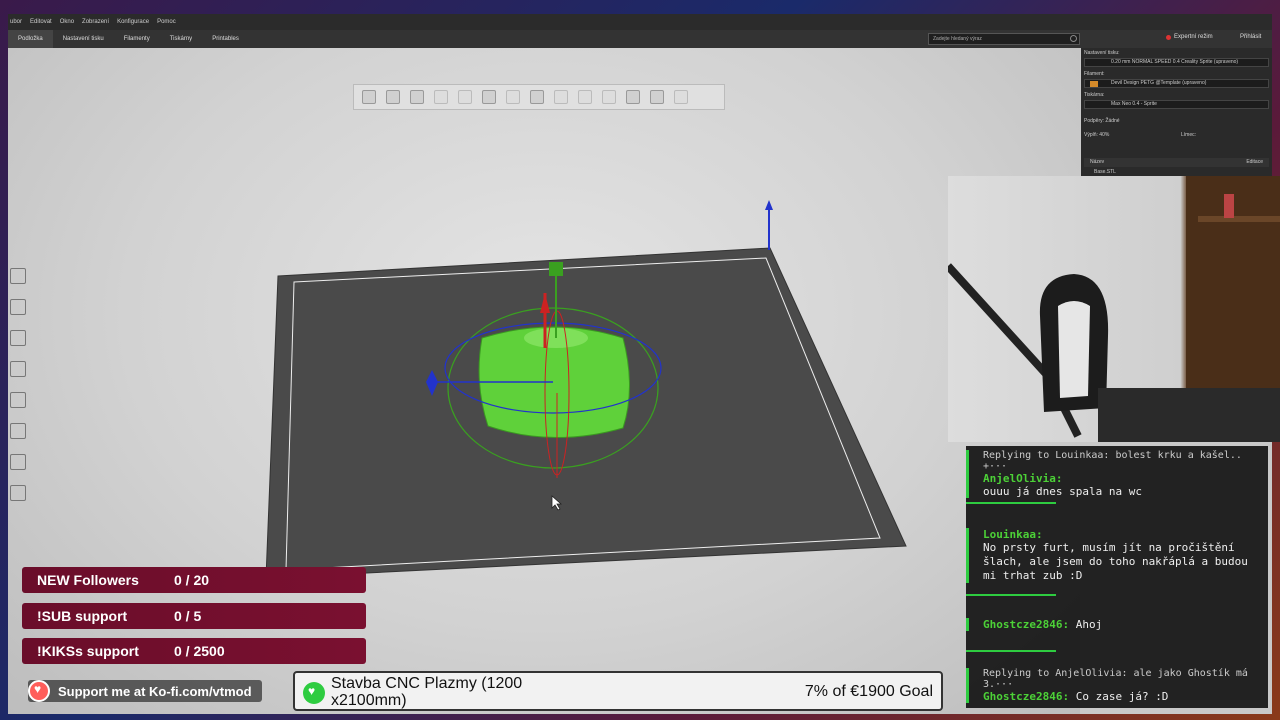  I want to click on split-objects-icon, so click(585, 97).